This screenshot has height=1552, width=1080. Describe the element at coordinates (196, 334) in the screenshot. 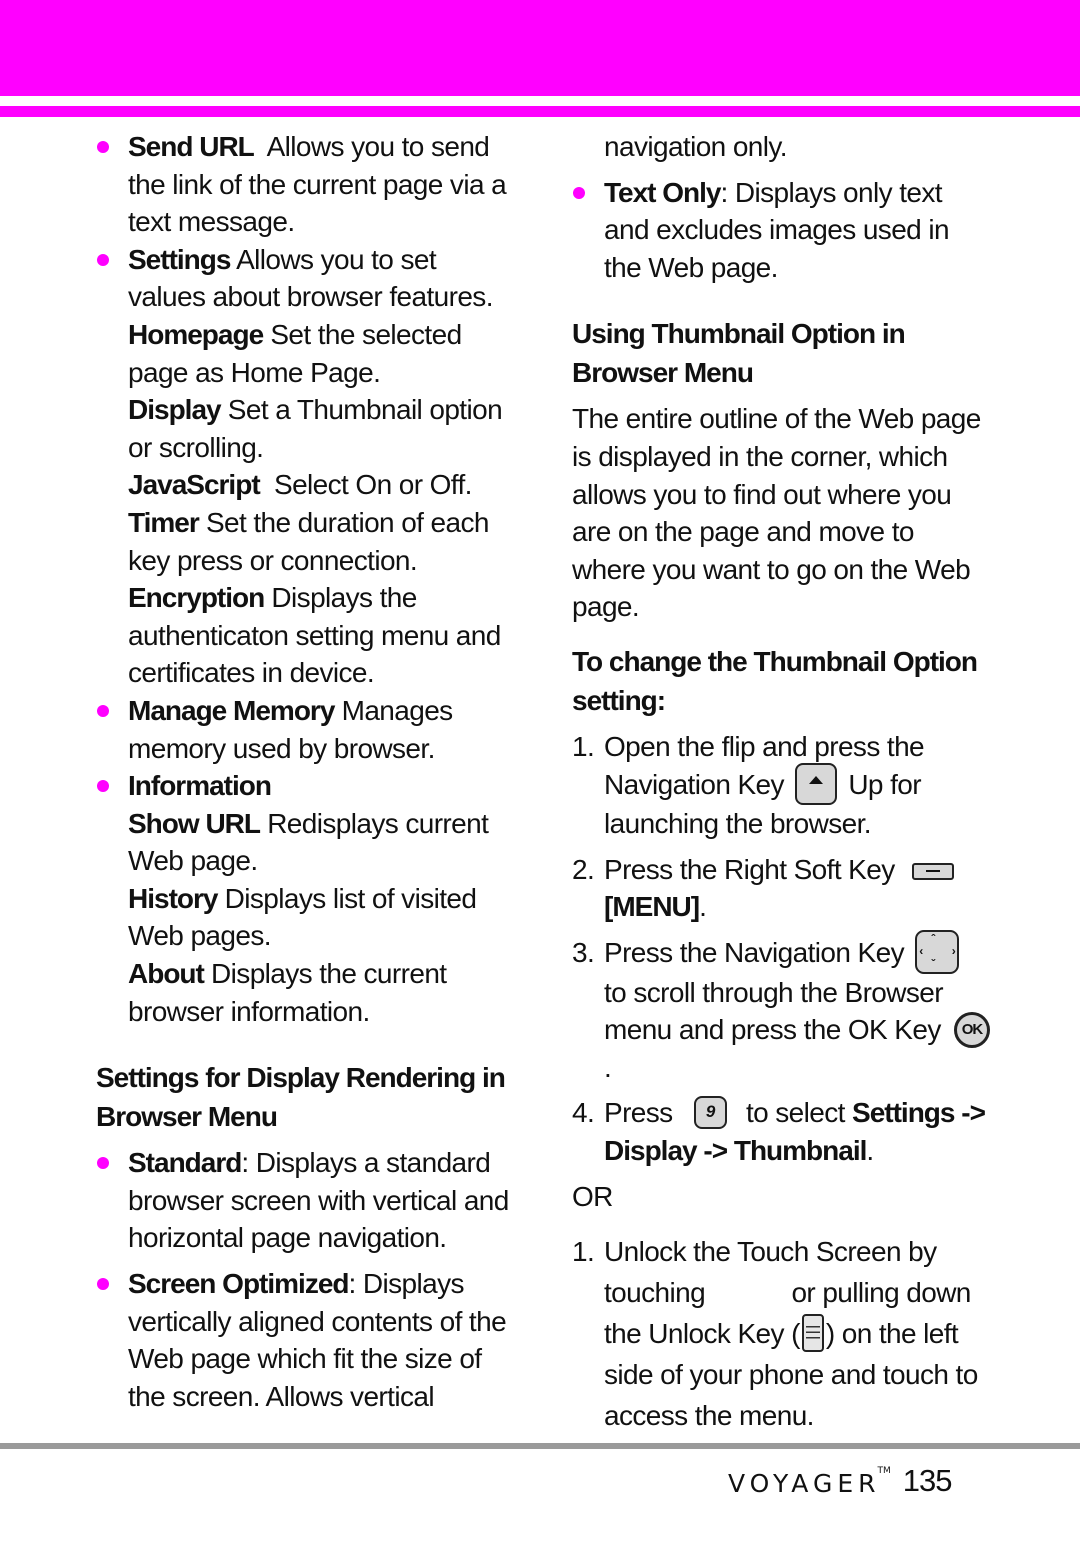

I see `term: Homepage` at that location.